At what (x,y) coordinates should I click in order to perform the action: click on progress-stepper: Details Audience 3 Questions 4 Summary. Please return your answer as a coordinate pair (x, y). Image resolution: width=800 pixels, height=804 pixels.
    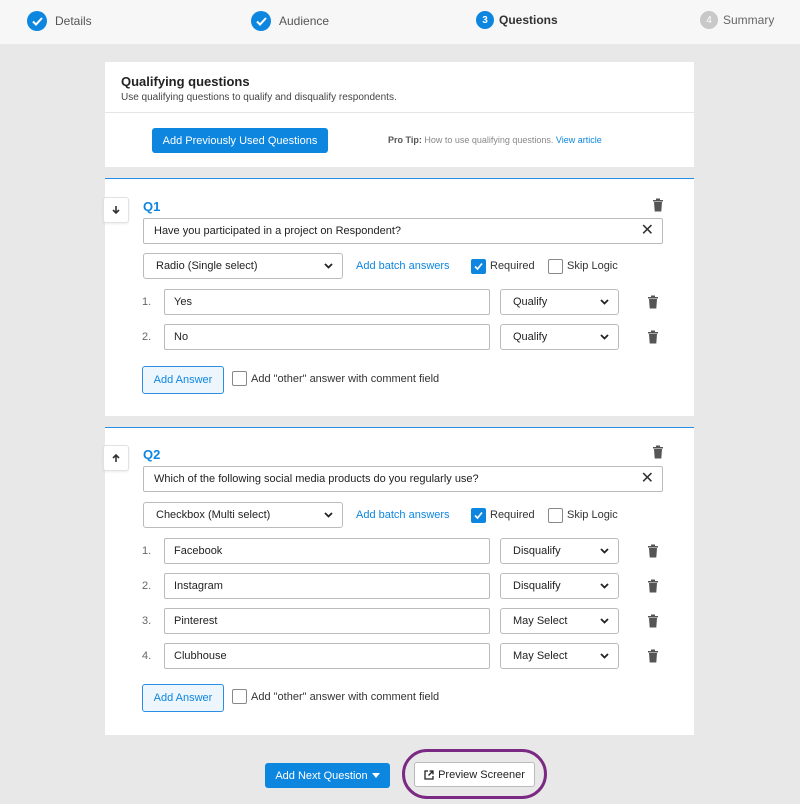
    Looking at the image, I should click on (400, 22).